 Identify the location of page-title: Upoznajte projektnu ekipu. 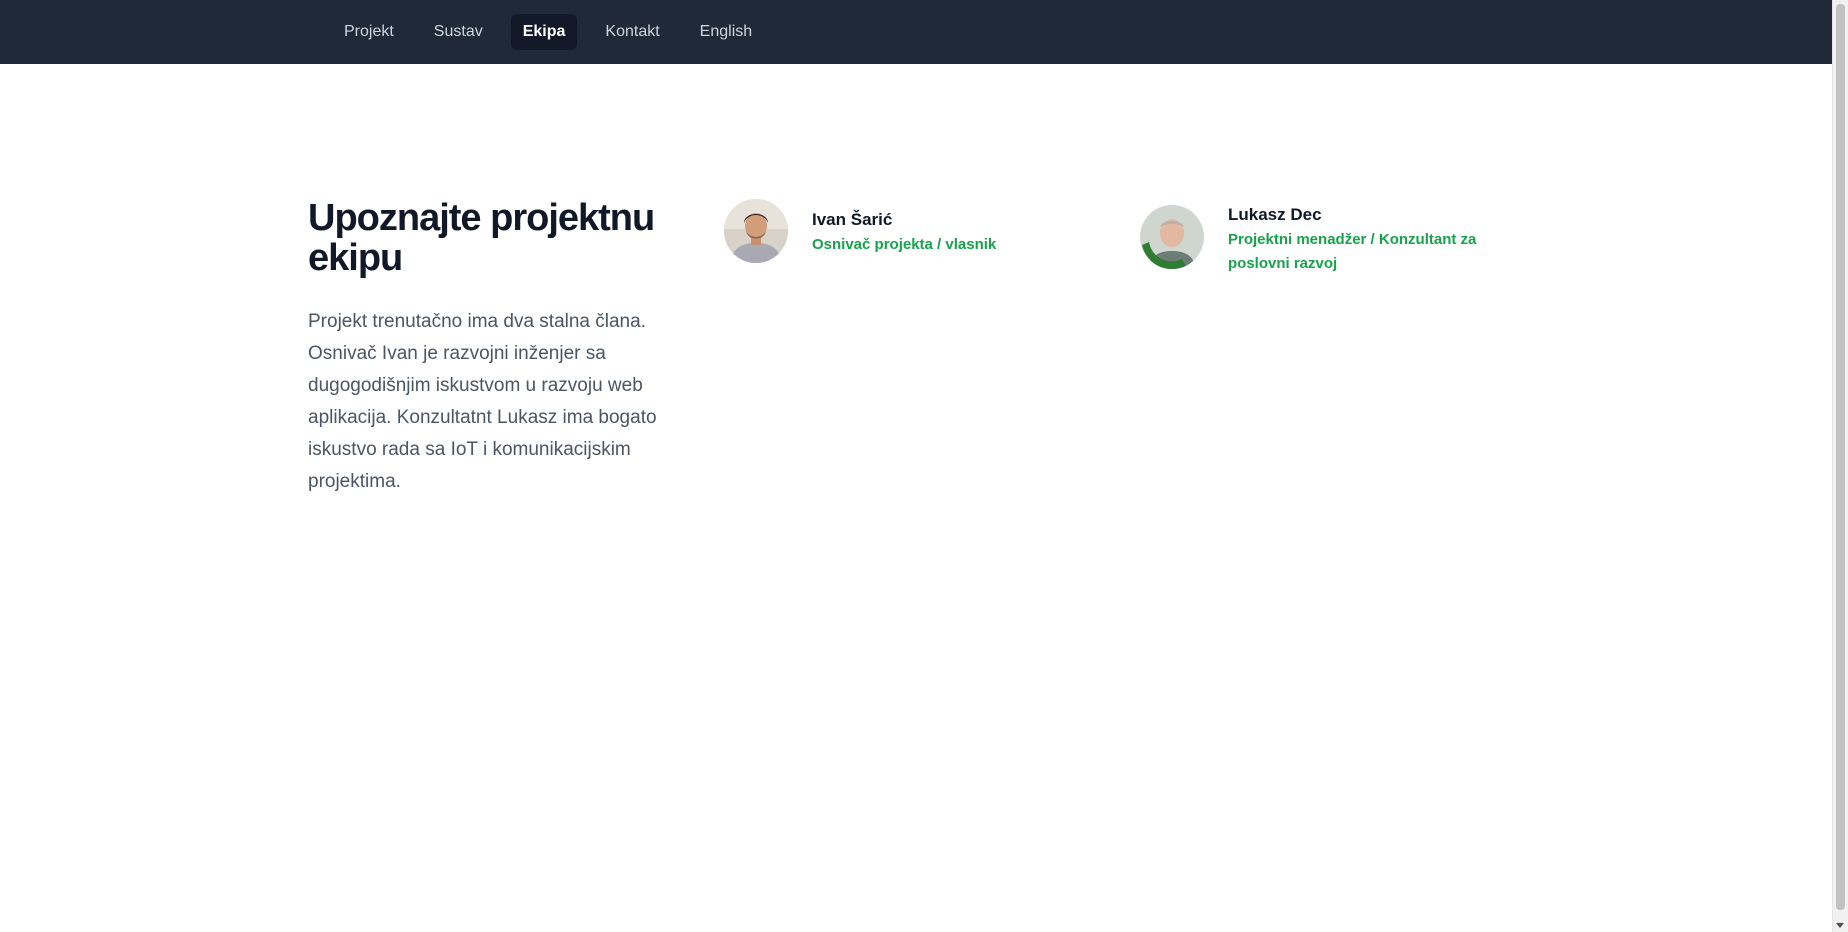
(481, 238).